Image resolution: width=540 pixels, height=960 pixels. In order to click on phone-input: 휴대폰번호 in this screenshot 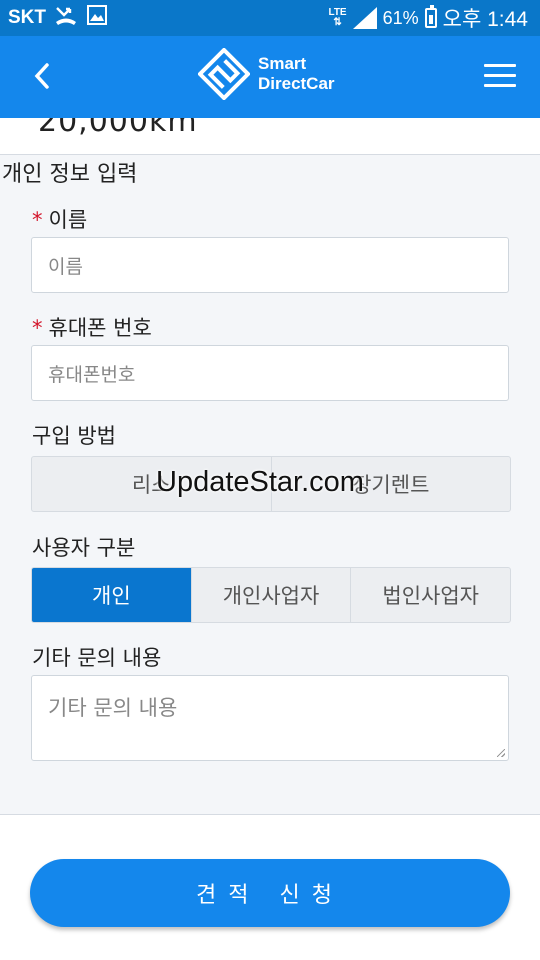, I will do `click(270, 373)`.